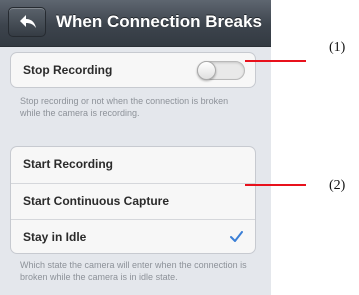 The width and height of the screenshot is (359, 295). What do you see at coordinates (206, 70) in the screenshot?
I see `toggle-knob` at bounding box center [206, 70].